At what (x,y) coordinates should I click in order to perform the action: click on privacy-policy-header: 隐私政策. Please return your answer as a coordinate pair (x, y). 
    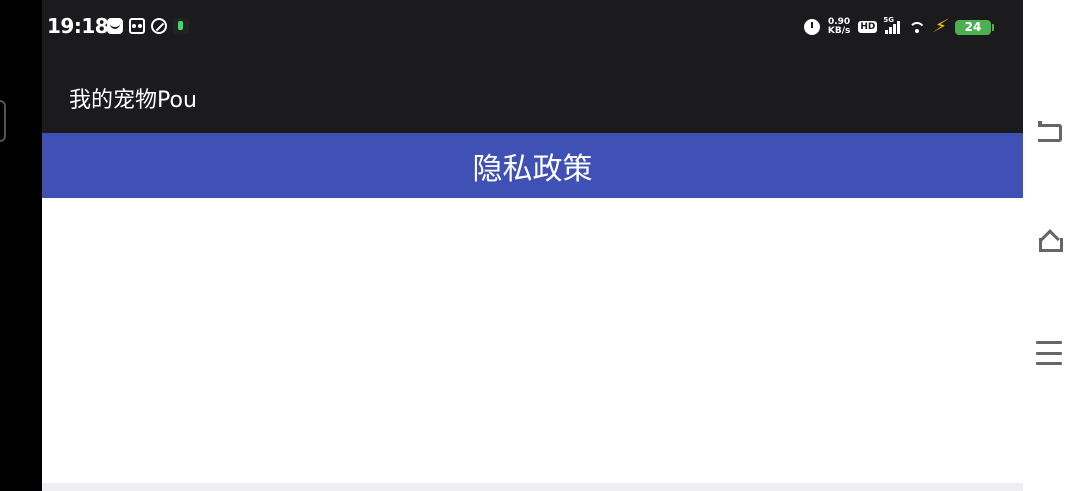
    Looking at the image, I should click on (532, 165).